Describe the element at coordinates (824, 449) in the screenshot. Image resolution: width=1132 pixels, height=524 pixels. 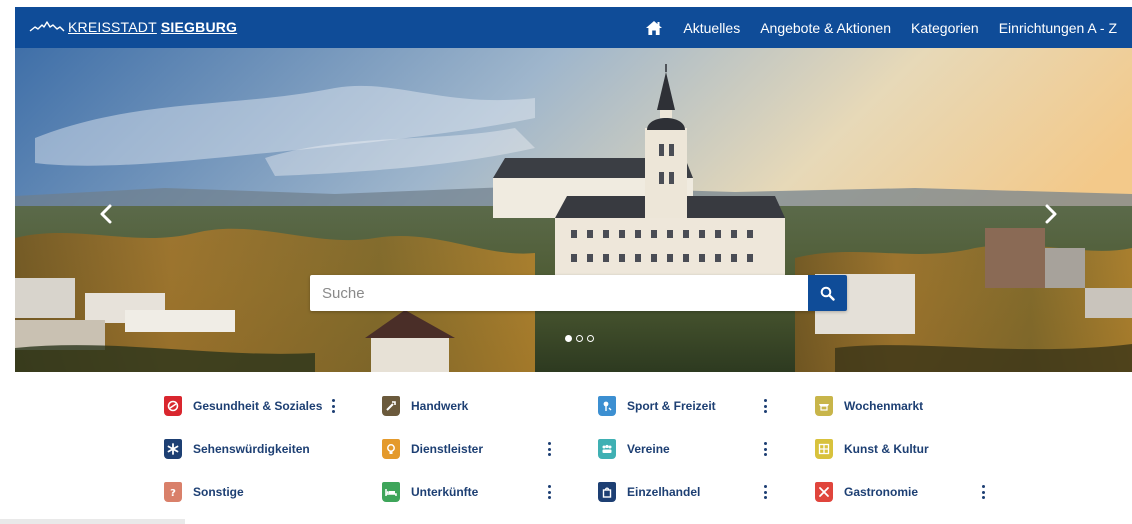
I see `art-icon` at that location.